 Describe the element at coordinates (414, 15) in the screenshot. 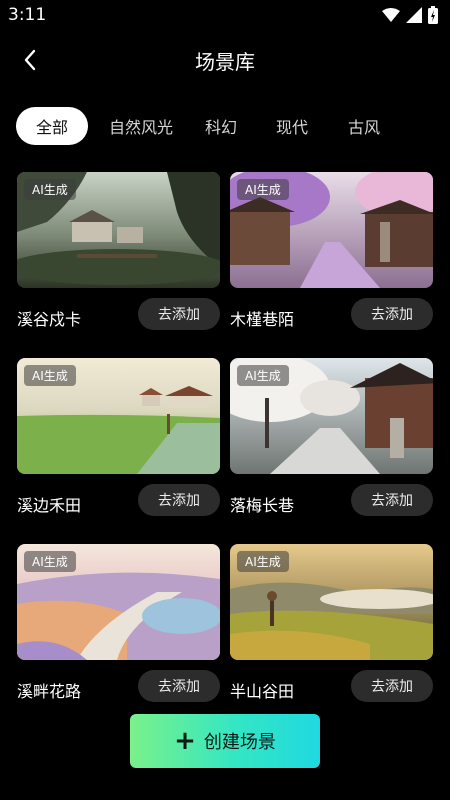

I see `cellular-signal-icon` at that location.